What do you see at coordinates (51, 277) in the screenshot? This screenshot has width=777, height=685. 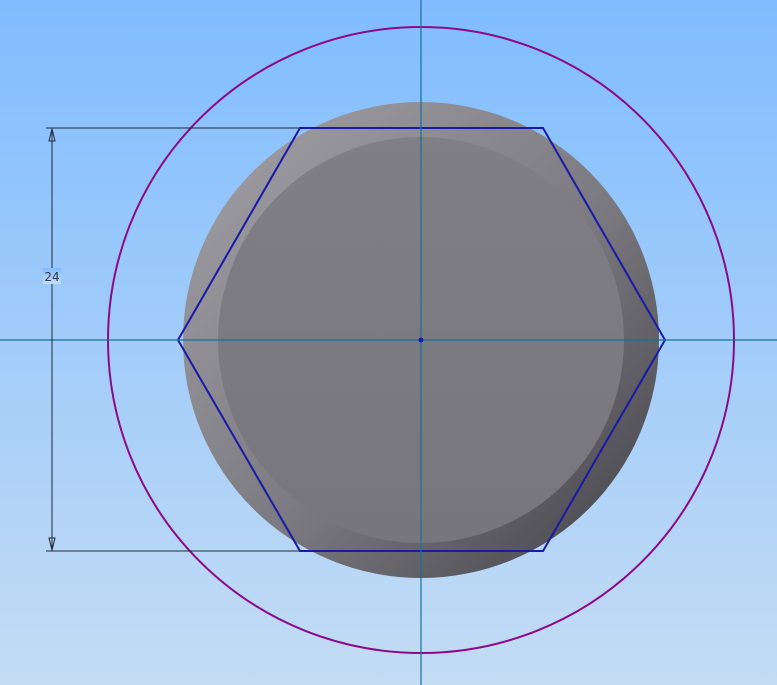 I see `dimension-label: 24` at bounding box center [51, 277].